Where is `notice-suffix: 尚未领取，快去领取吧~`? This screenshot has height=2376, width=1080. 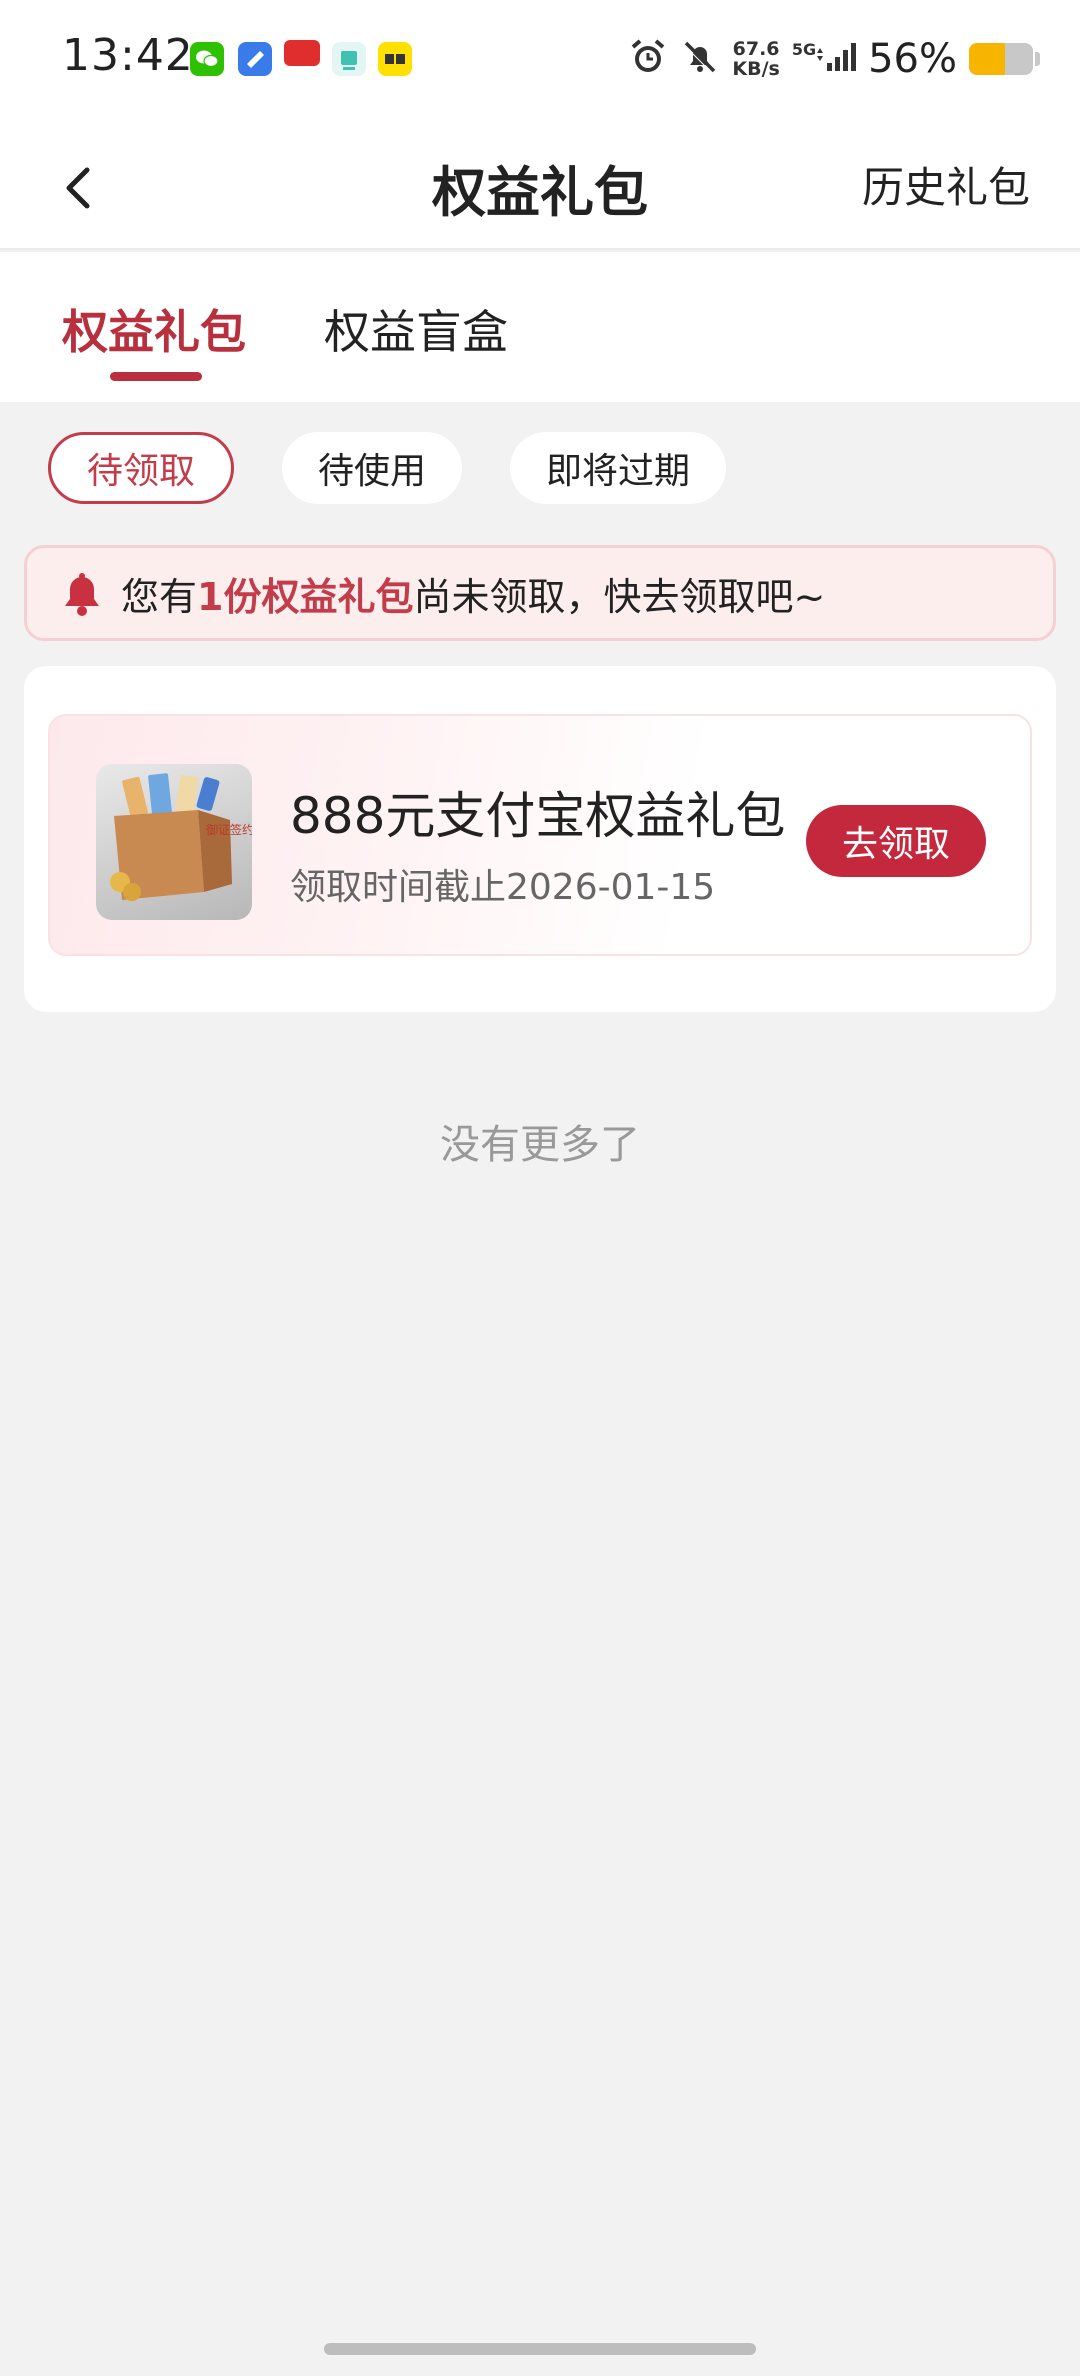
notice-suffix: 尚未领取，快去领取吧~ is located at coordinates (619, 596).